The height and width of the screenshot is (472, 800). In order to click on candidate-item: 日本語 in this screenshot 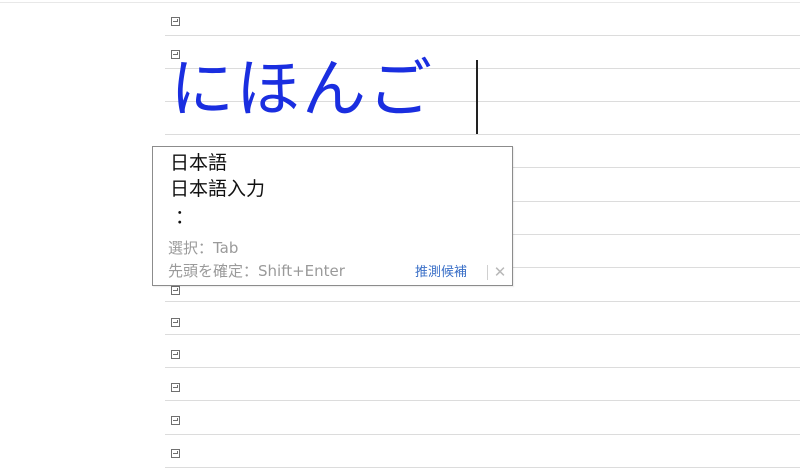, I will do `click(198, 163)`.